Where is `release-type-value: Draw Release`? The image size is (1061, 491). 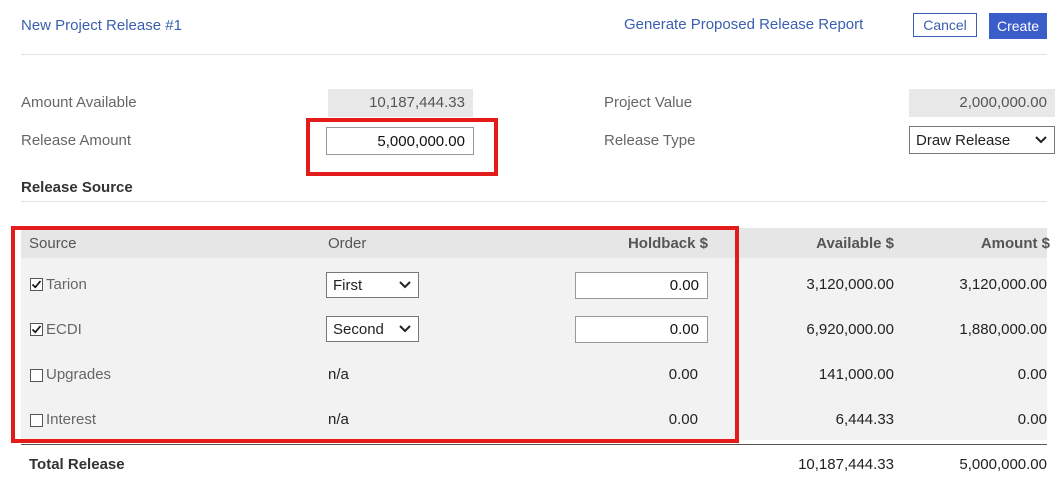 release-type-value: Draw Release is located at coordinates (963, 140).